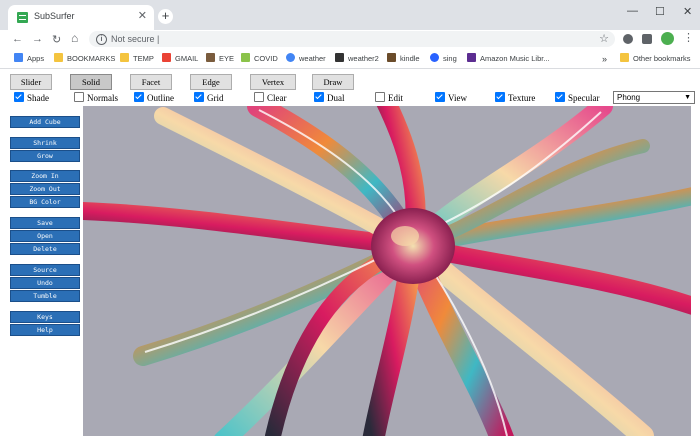 The image size is (700, 443). Describe the element at coordinates (142, 15) in the screenshot. I see `close-tab-icon: ✕` at that location.